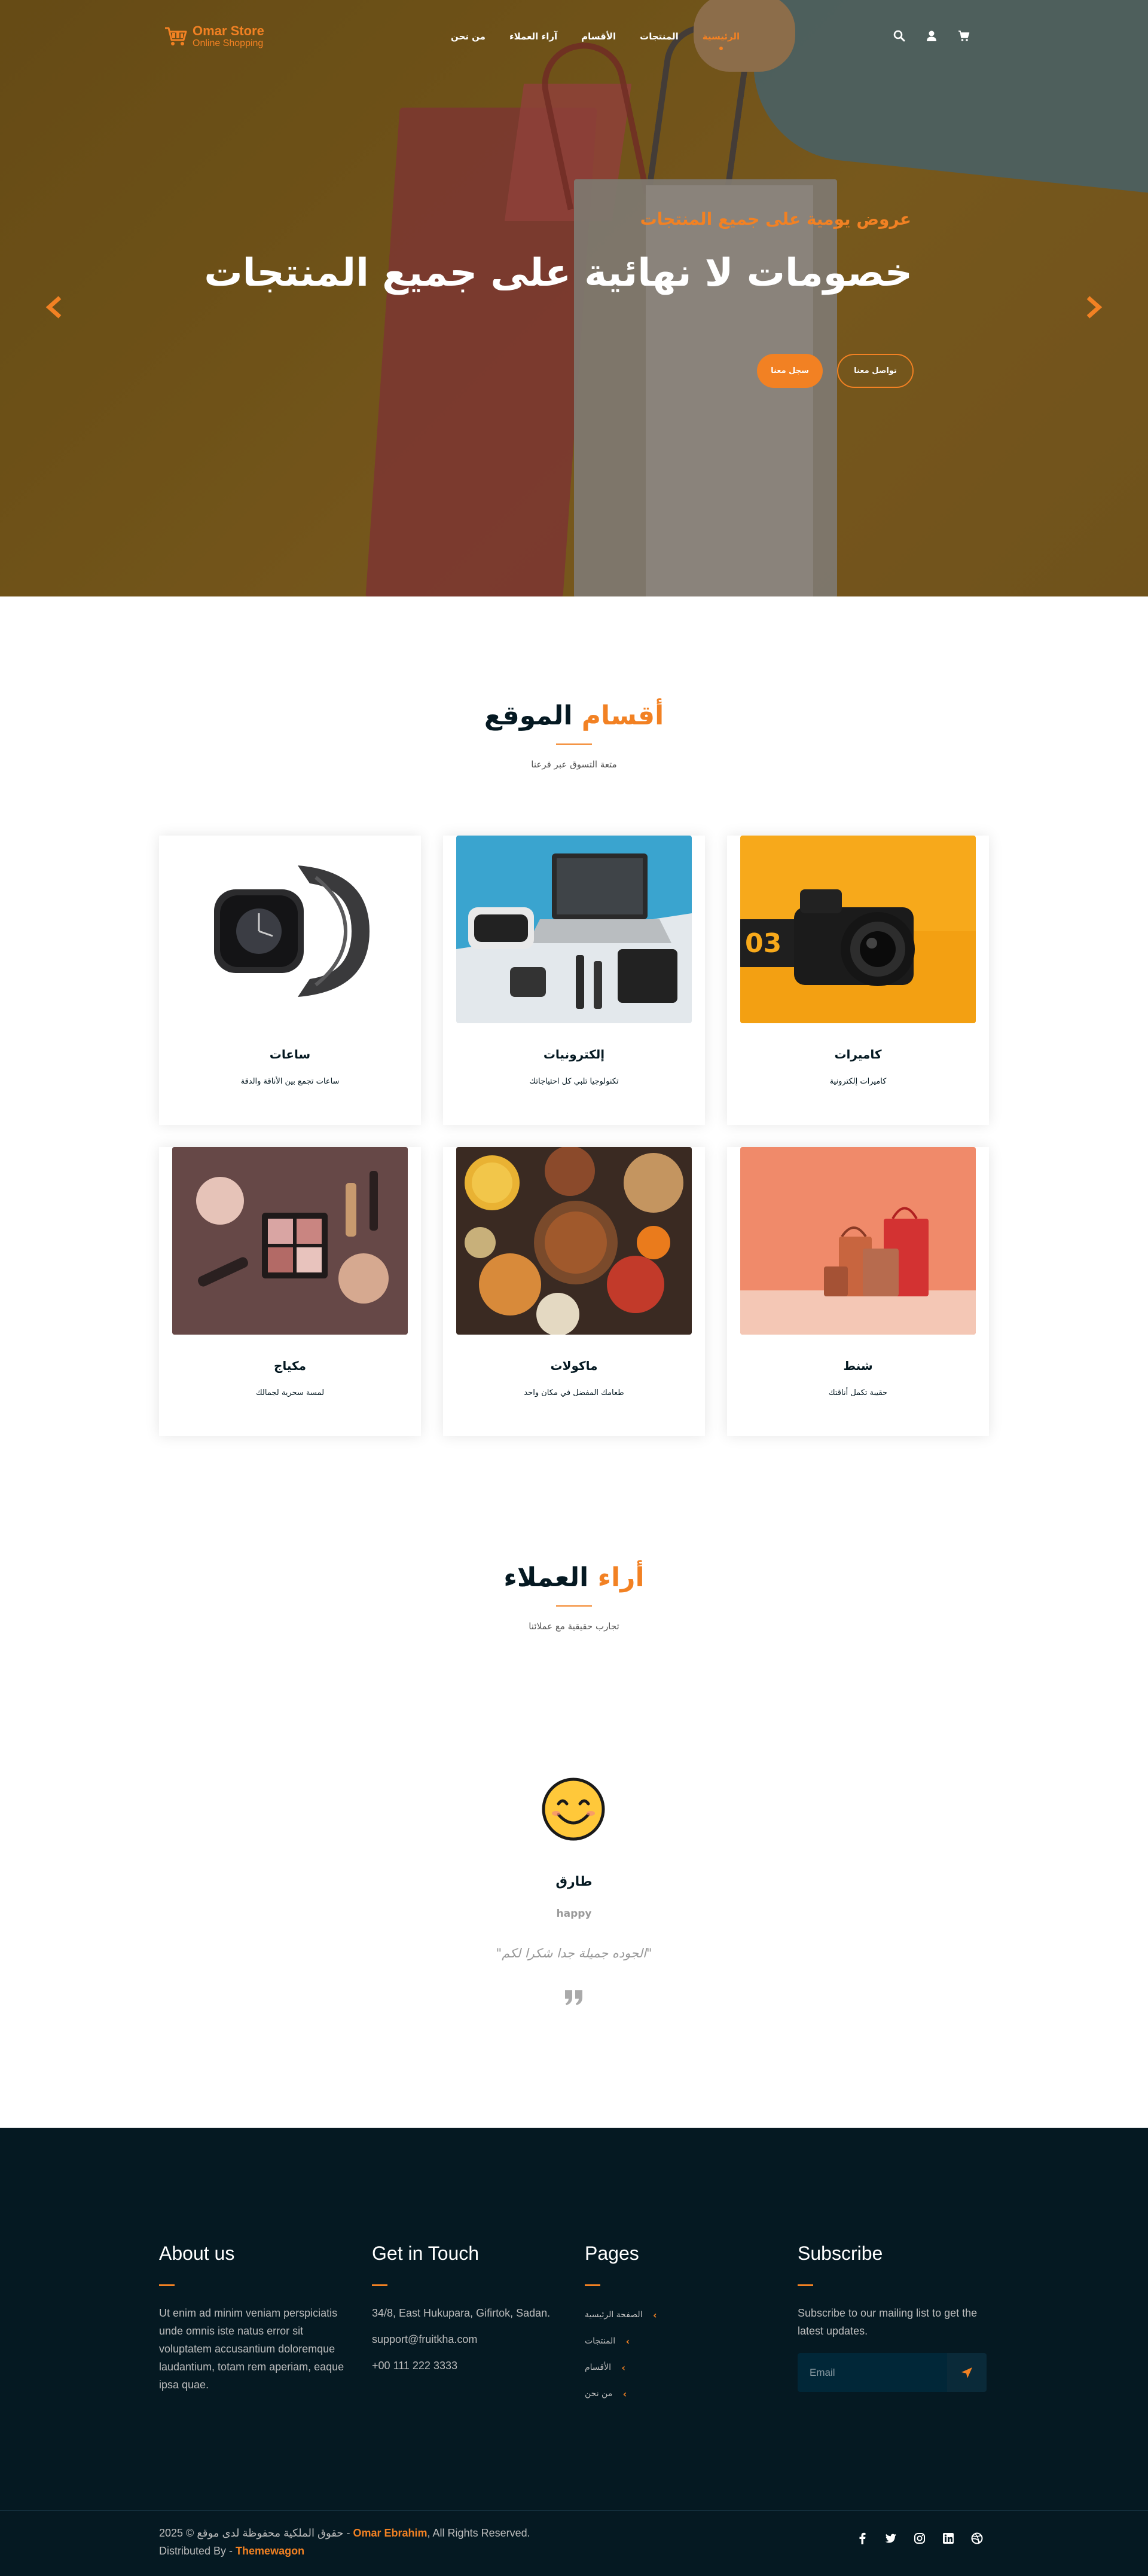 This screenshot has height=2576, width=1148. What do you see at coordinates (468, 36) in the screenshot?
I see `nav-item-about: من نحن` at bounding box center [468, 36].